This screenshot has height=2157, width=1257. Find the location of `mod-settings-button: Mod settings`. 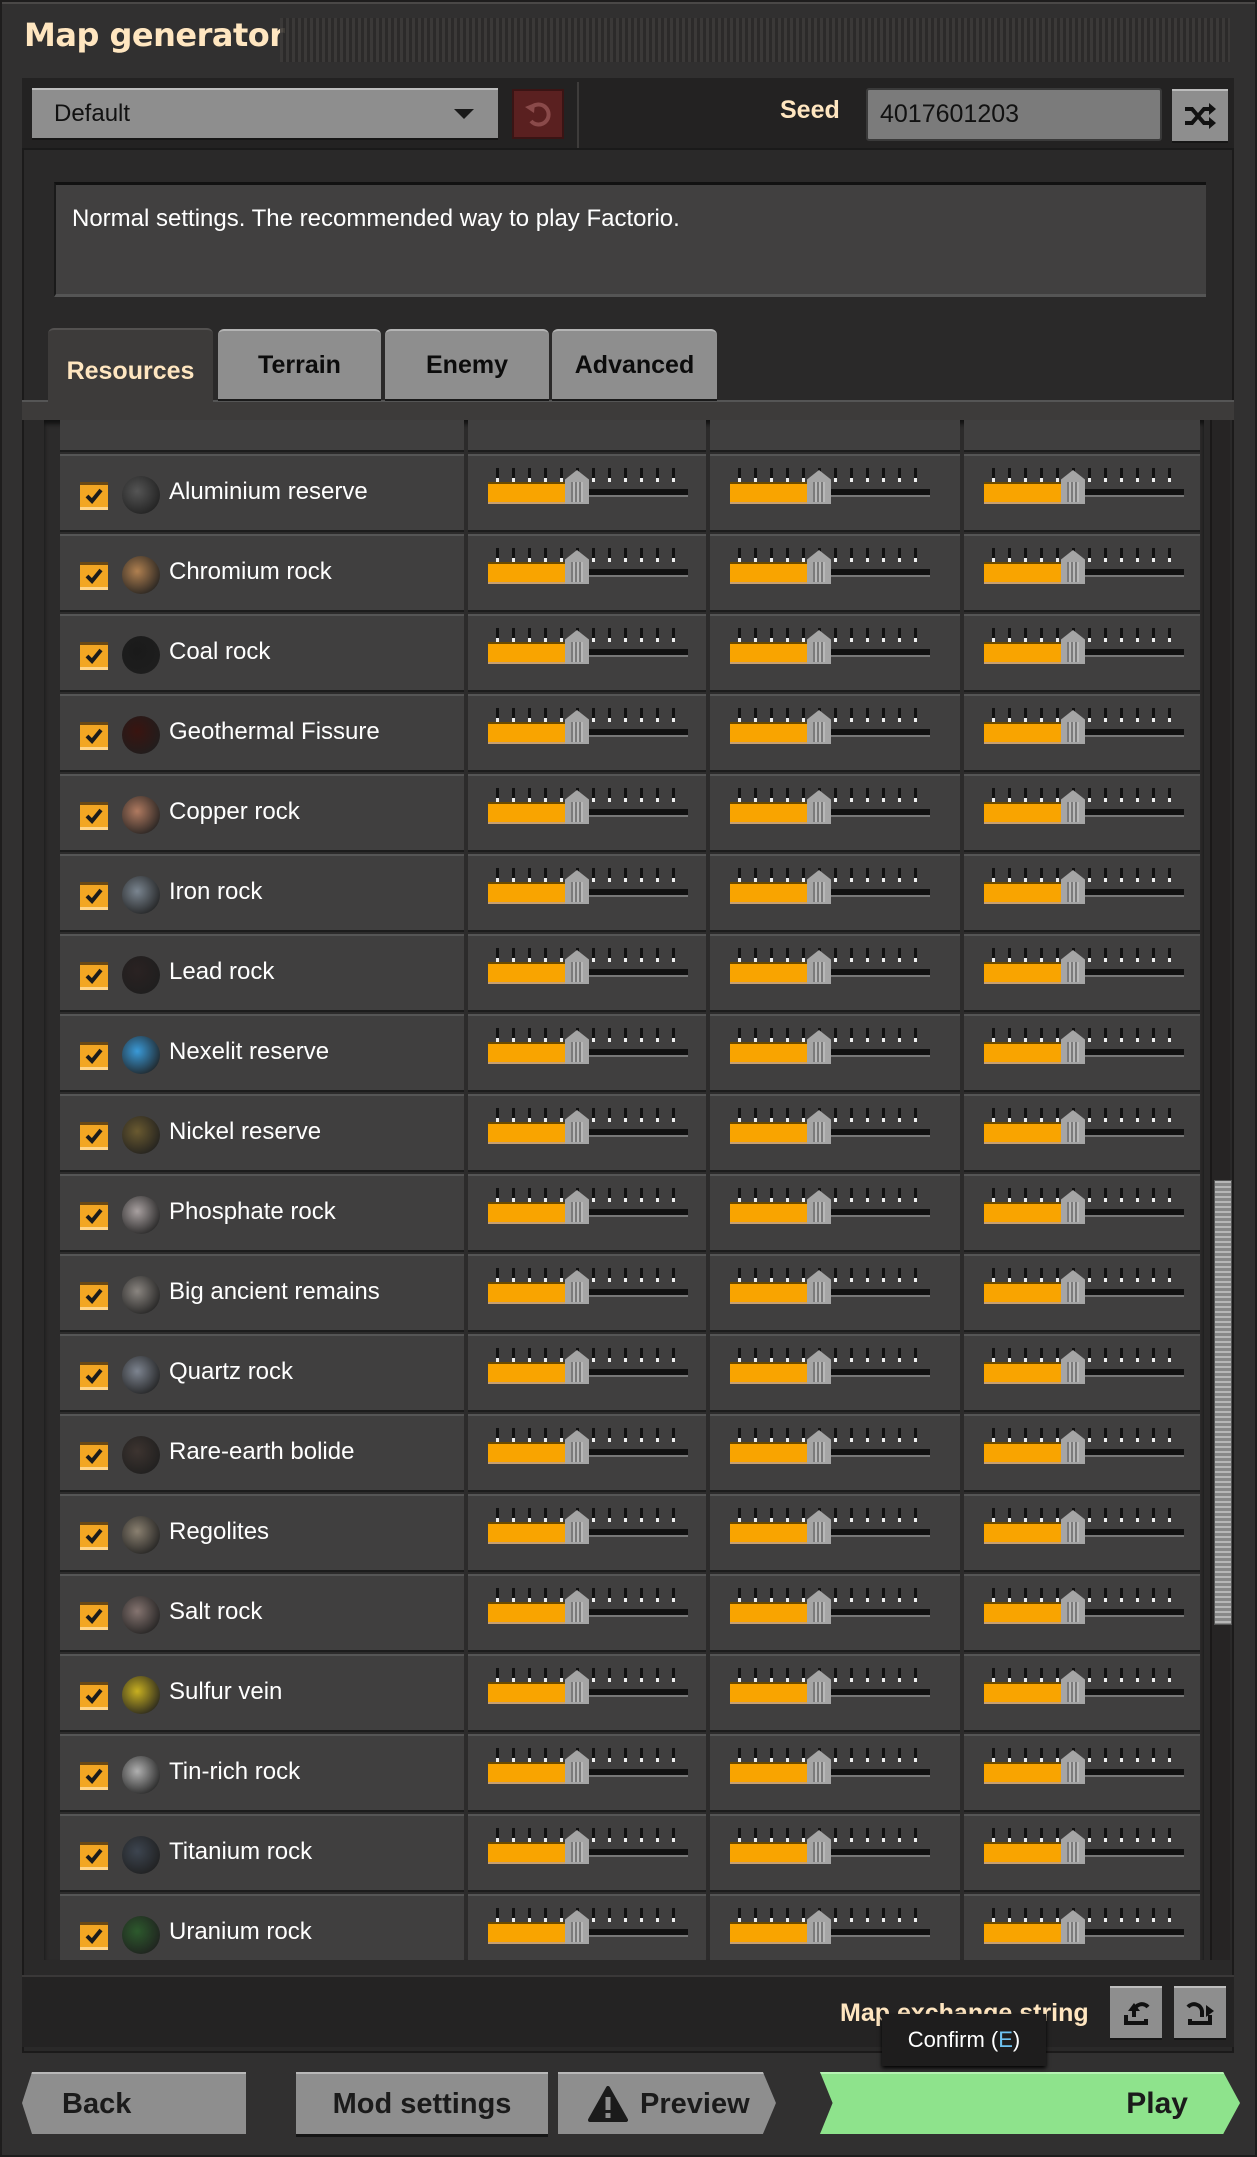

mod-settings-button: Mod settings is located at coordinates (422, 2103).